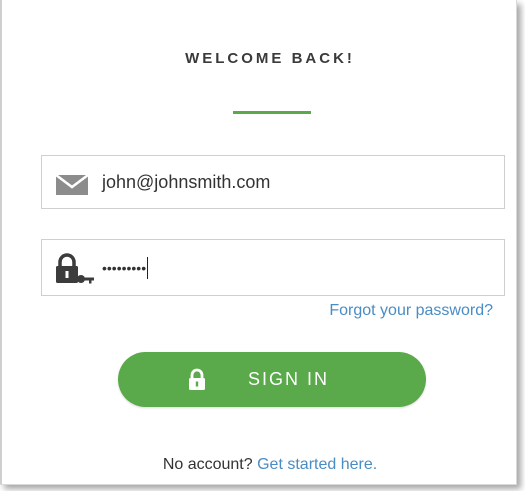 The image size is (525, 491). What do you see at coordinates (76, 268) in the screenshot?
I see `lock-key-icon` at bounding box center [76, 268].